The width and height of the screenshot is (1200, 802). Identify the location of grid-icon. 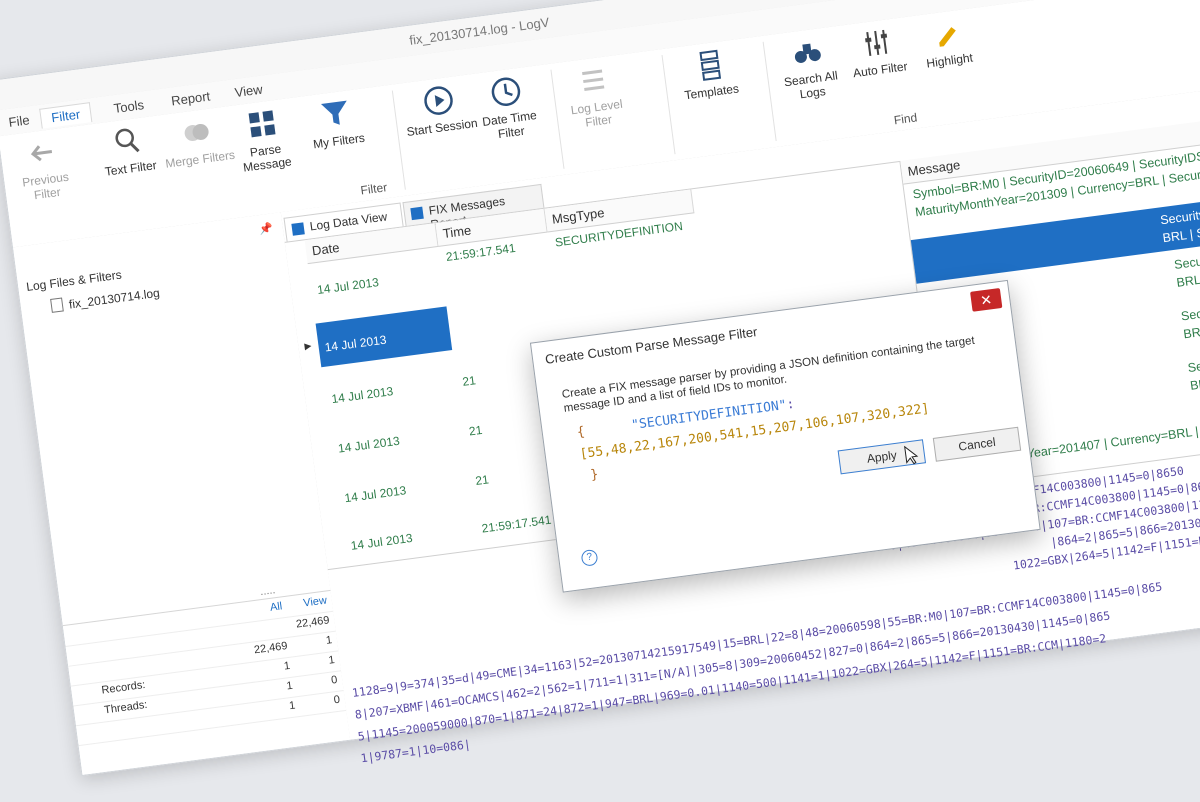
(298, 229).